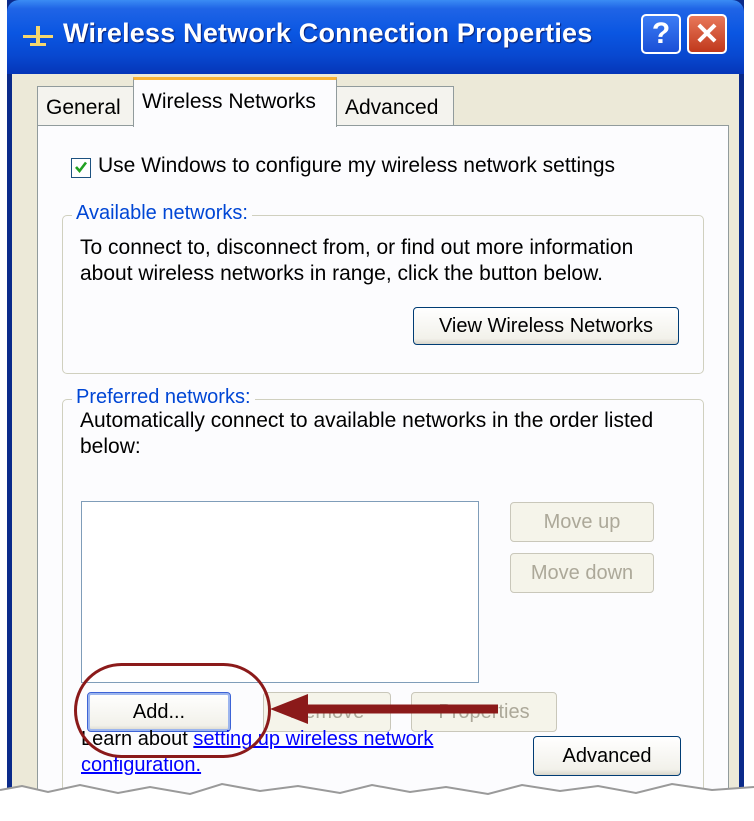 The image size is (754, 821). What do you see at coordinates (707, 34) in the screenshot?
I see `close-button: ✕` at bounding box center [707, 34].